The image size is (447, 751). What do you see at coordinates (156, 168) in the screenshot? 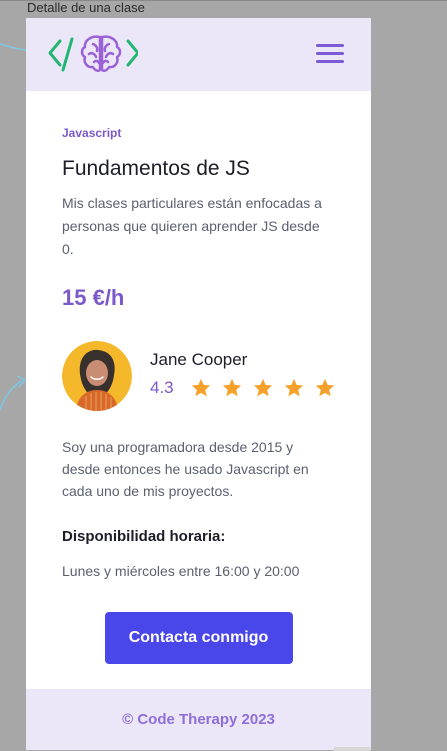
I see `page-title: Fundamentos de JS` at bounding box center [156, 168].